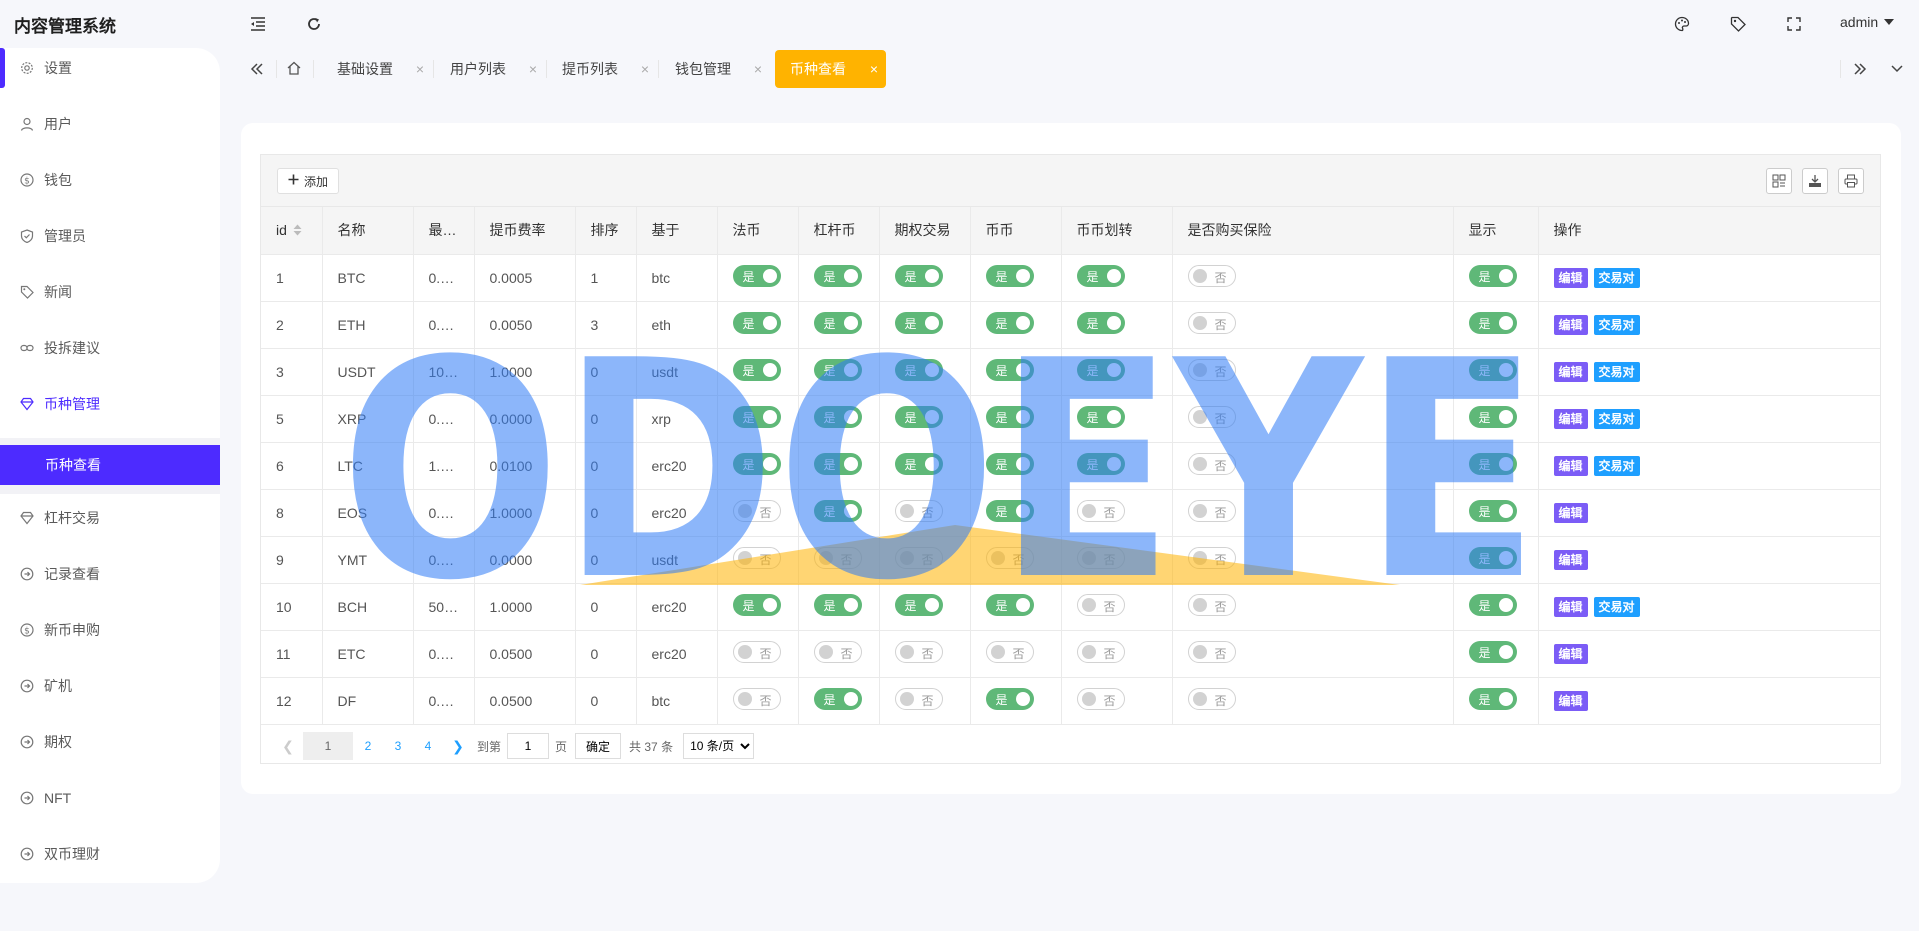 This screenshot has width=1919, height=931. Describe the element at coordinates (1682, 24) in the screenshot. I see `palette-icon` at that location.